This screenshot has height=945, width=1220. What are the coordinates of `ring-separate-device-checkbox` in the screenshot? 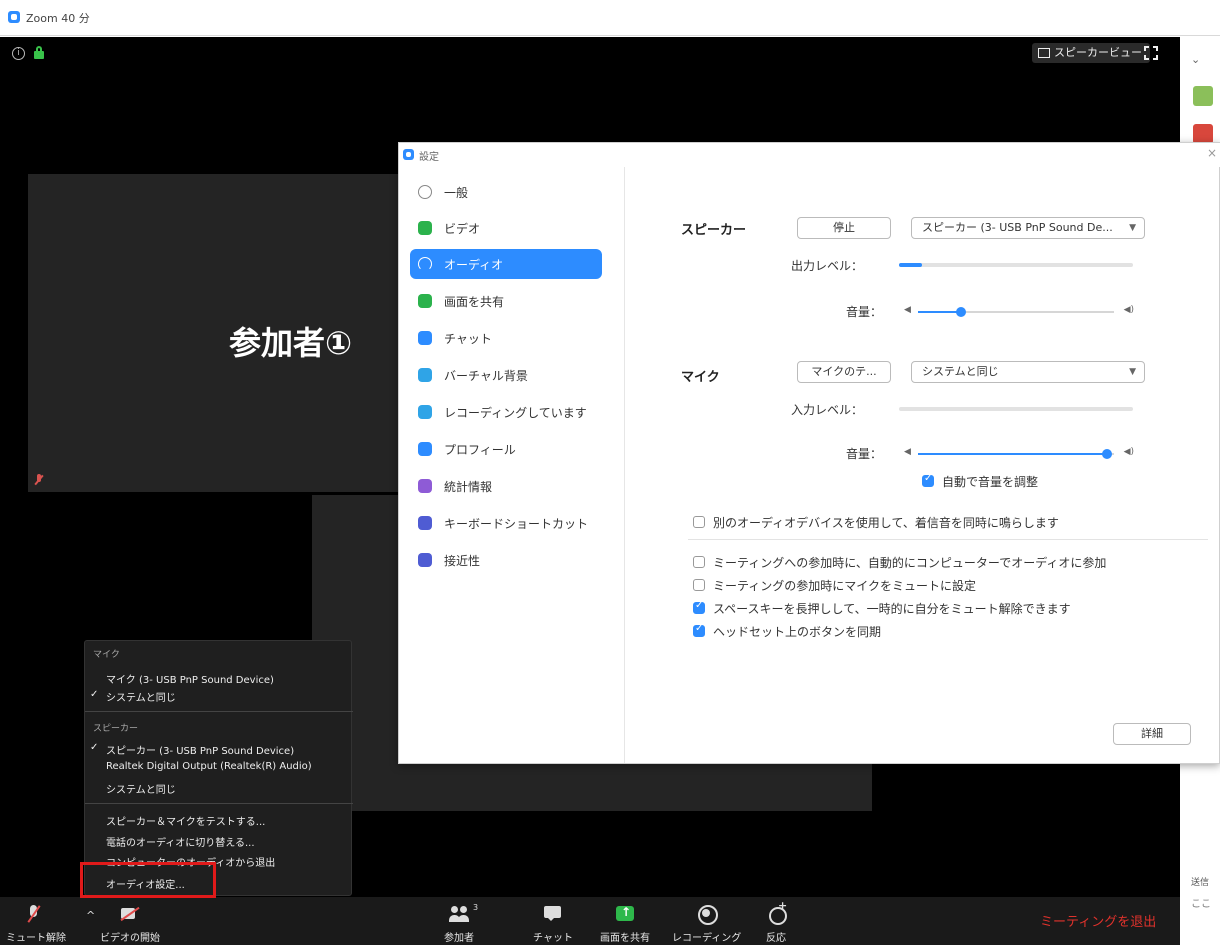 It's located at (699, 522).